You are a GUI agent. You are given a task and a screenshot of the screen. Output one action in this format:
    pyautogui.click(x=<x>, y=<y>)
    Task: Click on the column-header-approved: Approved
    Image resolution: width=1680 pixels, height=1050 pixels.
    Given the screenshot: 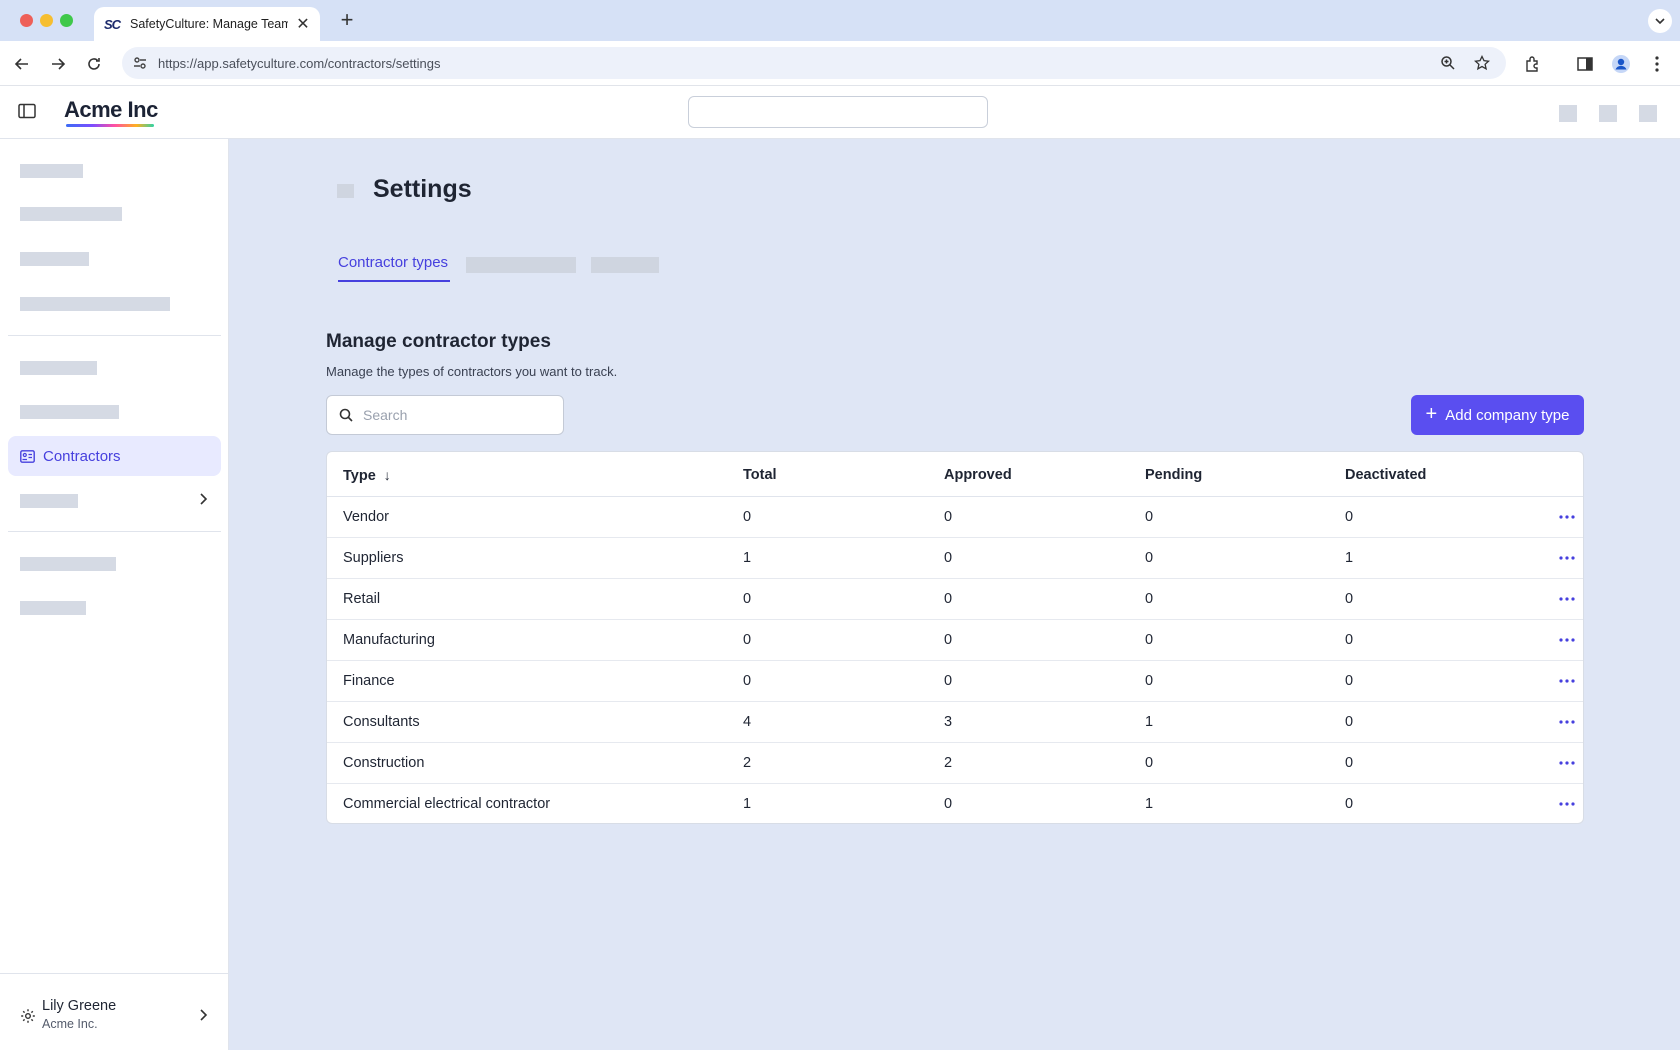 What is the action you would take?
    pyautogui.click(x=978, y=475)
    